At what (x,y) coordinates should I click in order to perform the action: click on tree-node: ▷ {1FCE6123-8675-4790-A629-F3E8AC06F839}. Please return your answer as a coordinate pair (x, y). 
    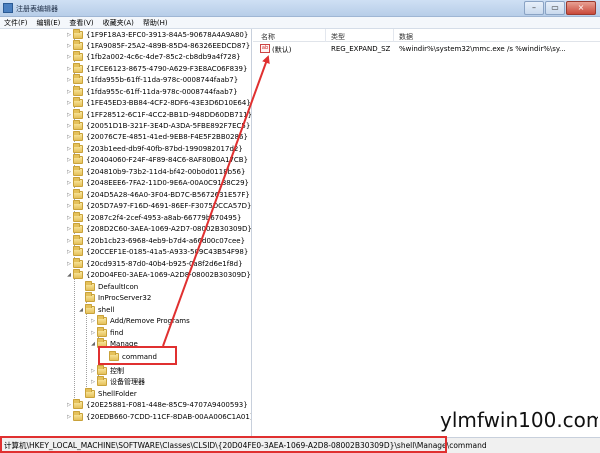
    Looking at the image, I should click on (156, 68).